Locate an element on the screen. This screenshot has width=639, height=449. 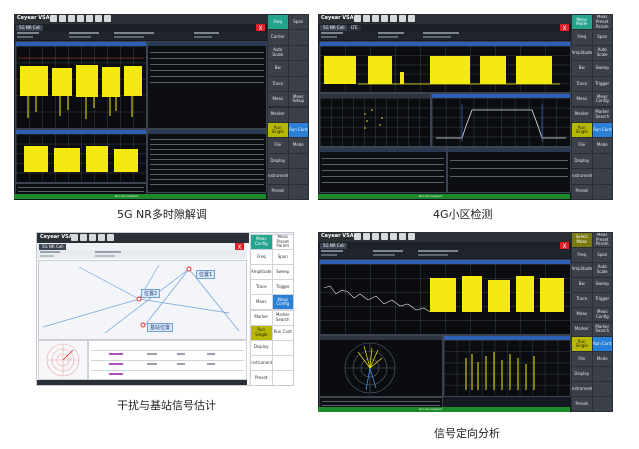
spectrogram-window is located at coordinates (507, 366).